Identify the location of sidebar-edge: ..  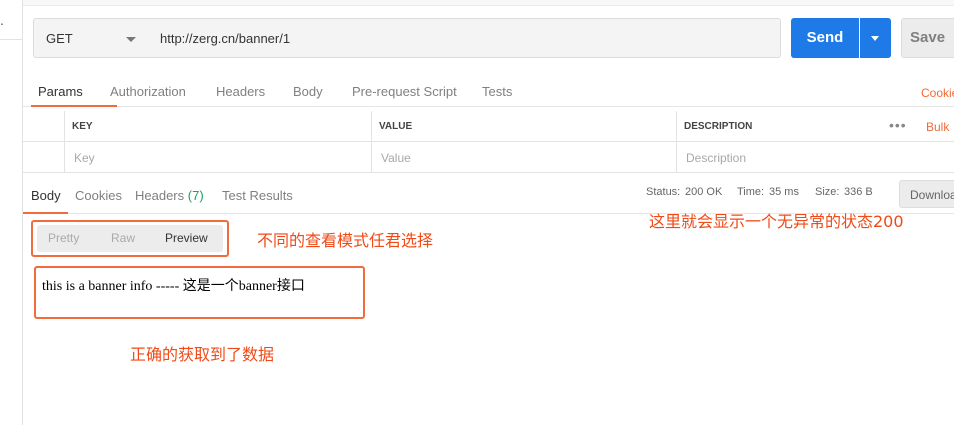
(11, 212).